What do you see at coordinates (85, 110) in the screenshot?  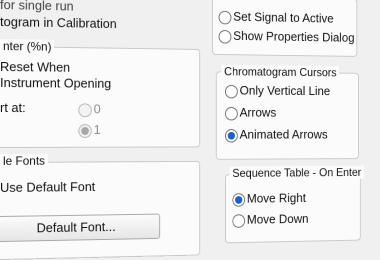 I see `start-at-0-radio` at bounding box center [85, 110].